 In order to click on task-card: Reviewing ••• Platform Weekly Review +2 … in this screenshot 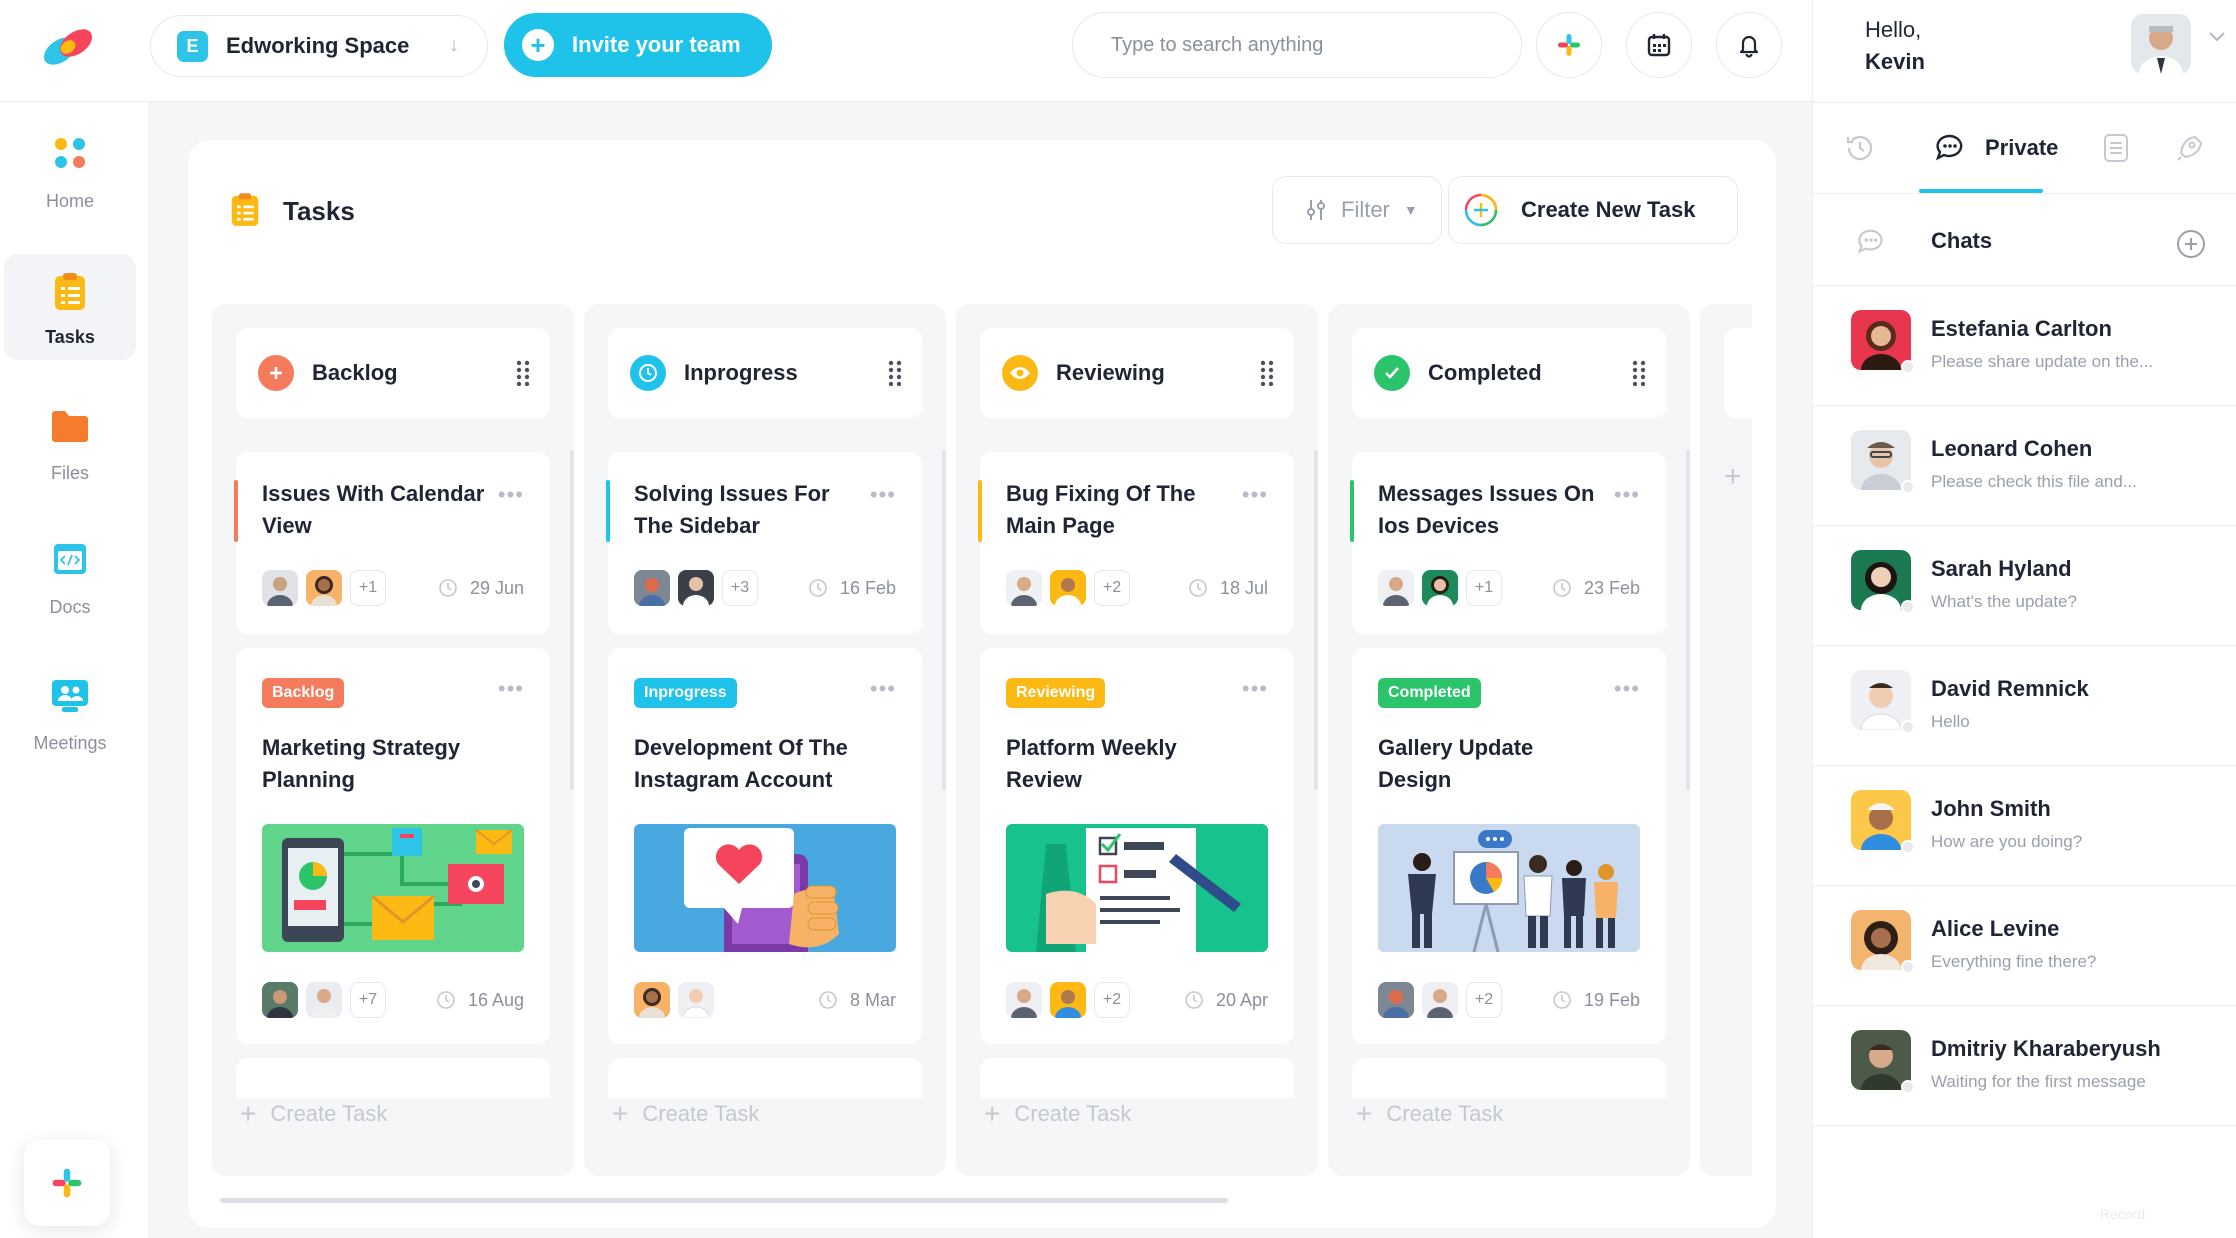, I will do `click(1137, 846)`.